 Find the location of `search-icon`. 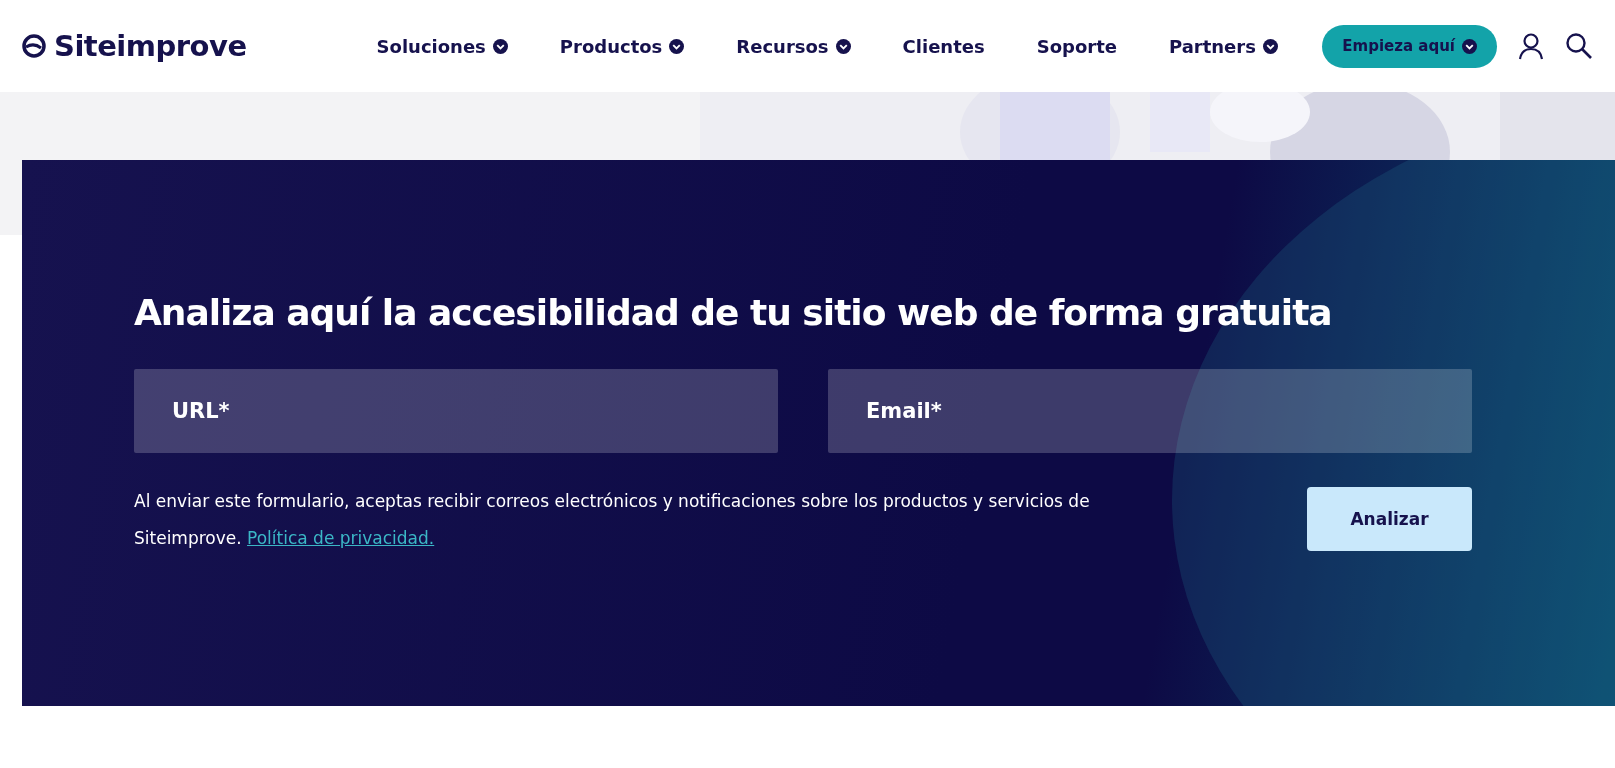

search-icon is located at coordinates (1579, 46).